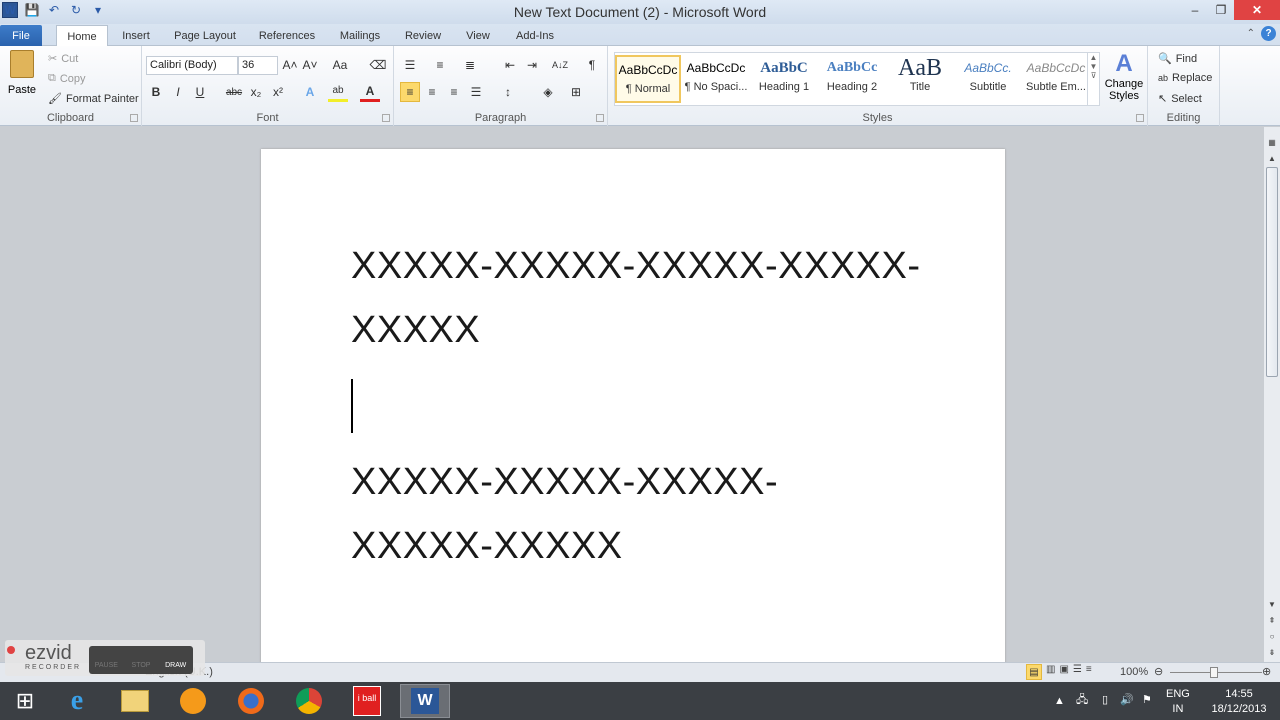 This screenshot has height=720, width=1280. I want to click on full-screen-reading-icon: ▥, so click(1050, 672).